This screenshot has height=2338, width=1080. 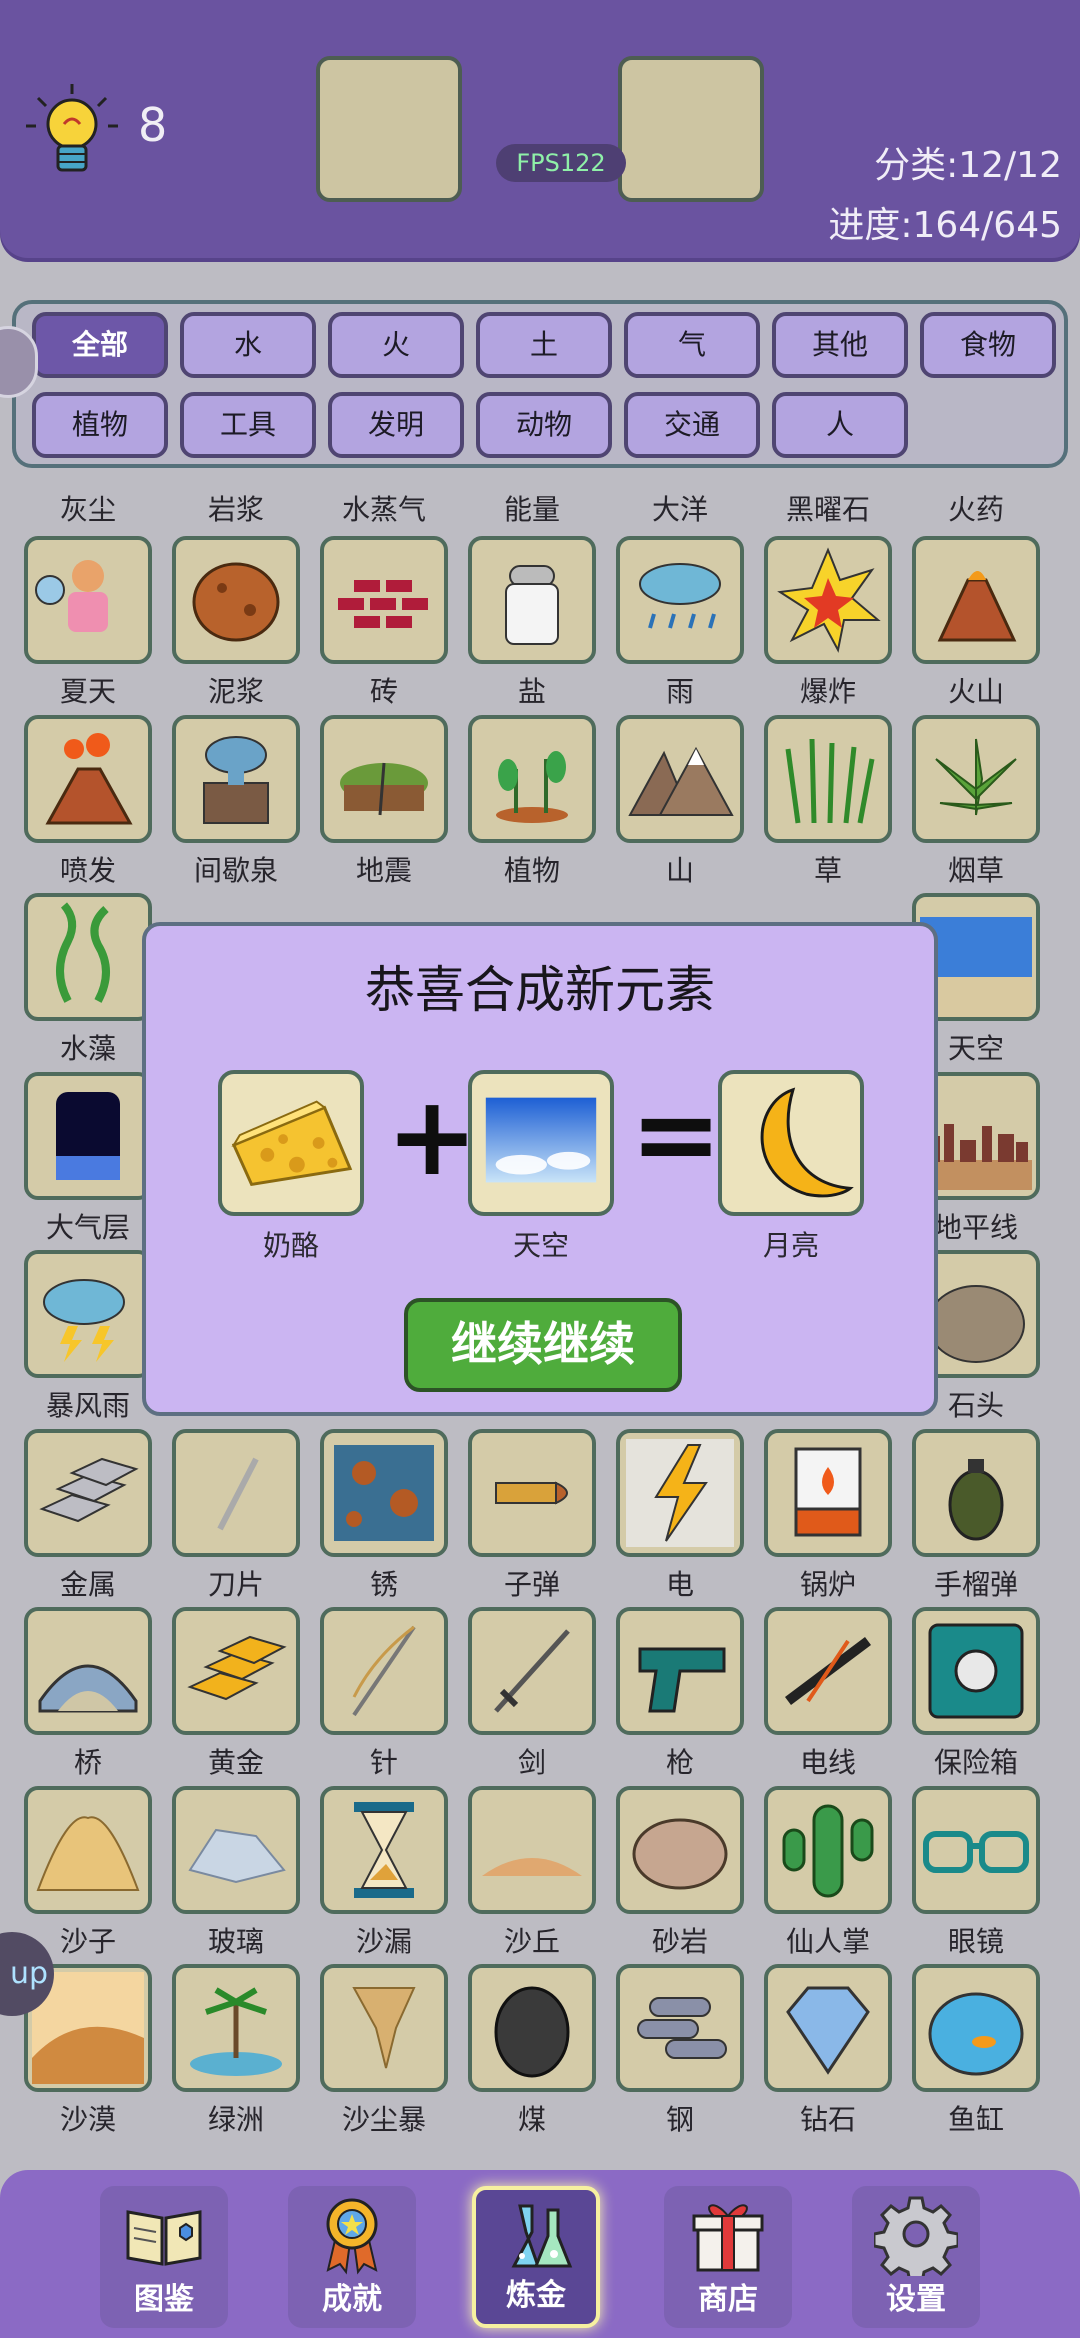 I want to click on element-cell: 间歇泉, so click(x=236, y=801).